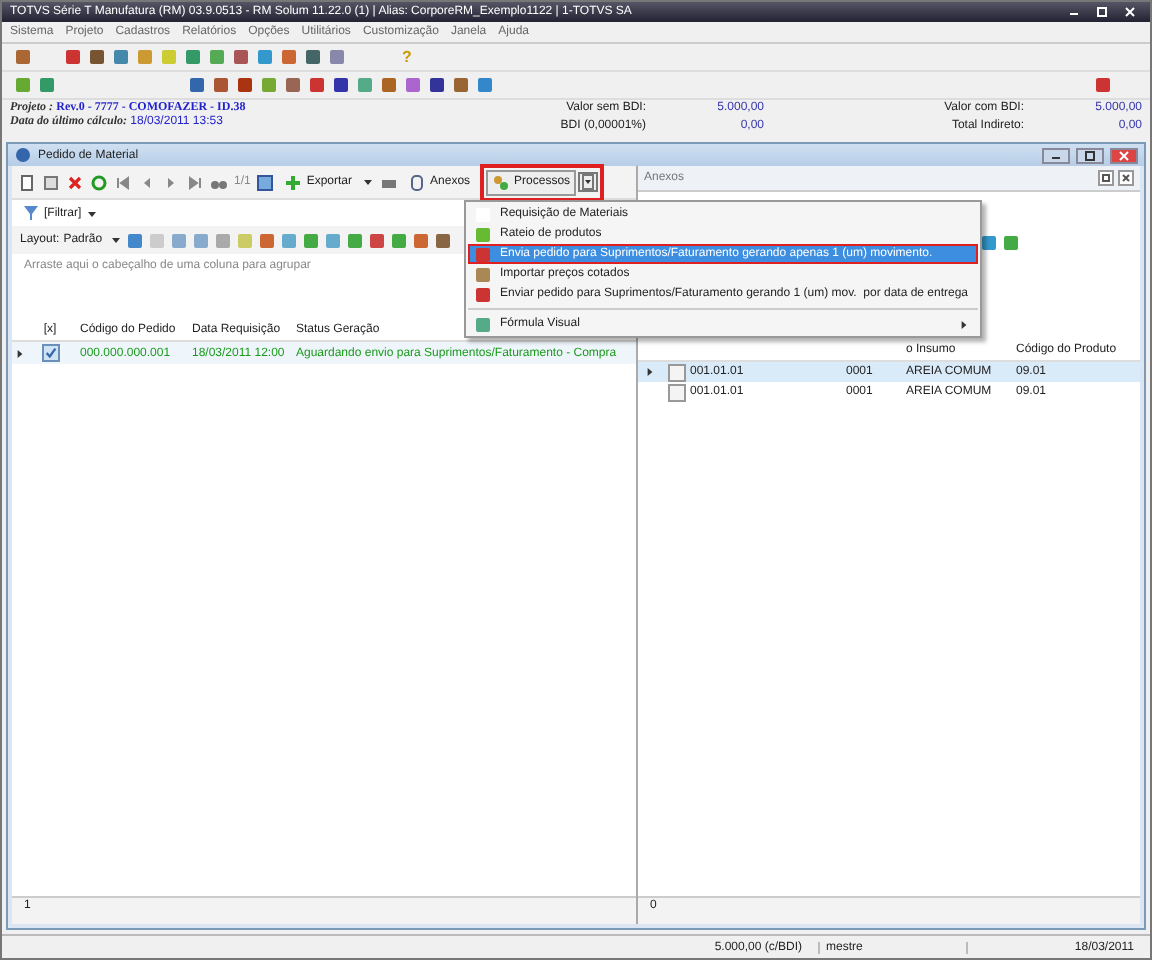 The height and width of the screenshot is (960, 1152). Describe the element at coordinates (265, 182) in the screenshot. I see `window-icon` at that location.